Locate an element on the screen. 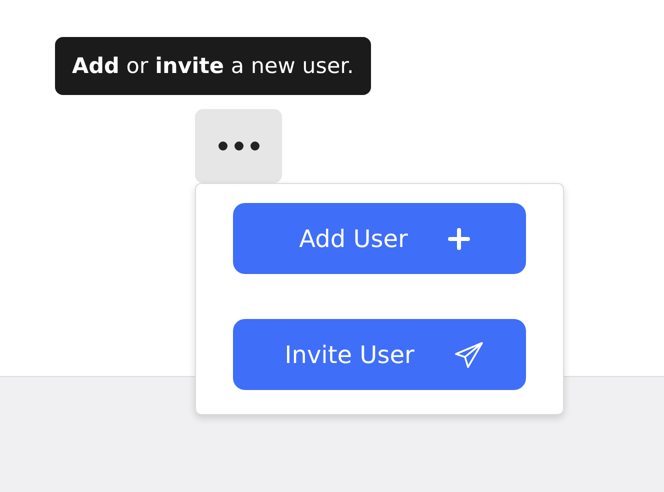 The width and height of the screenshot is (664, 492). more-button is located at coordinates (238, 146).